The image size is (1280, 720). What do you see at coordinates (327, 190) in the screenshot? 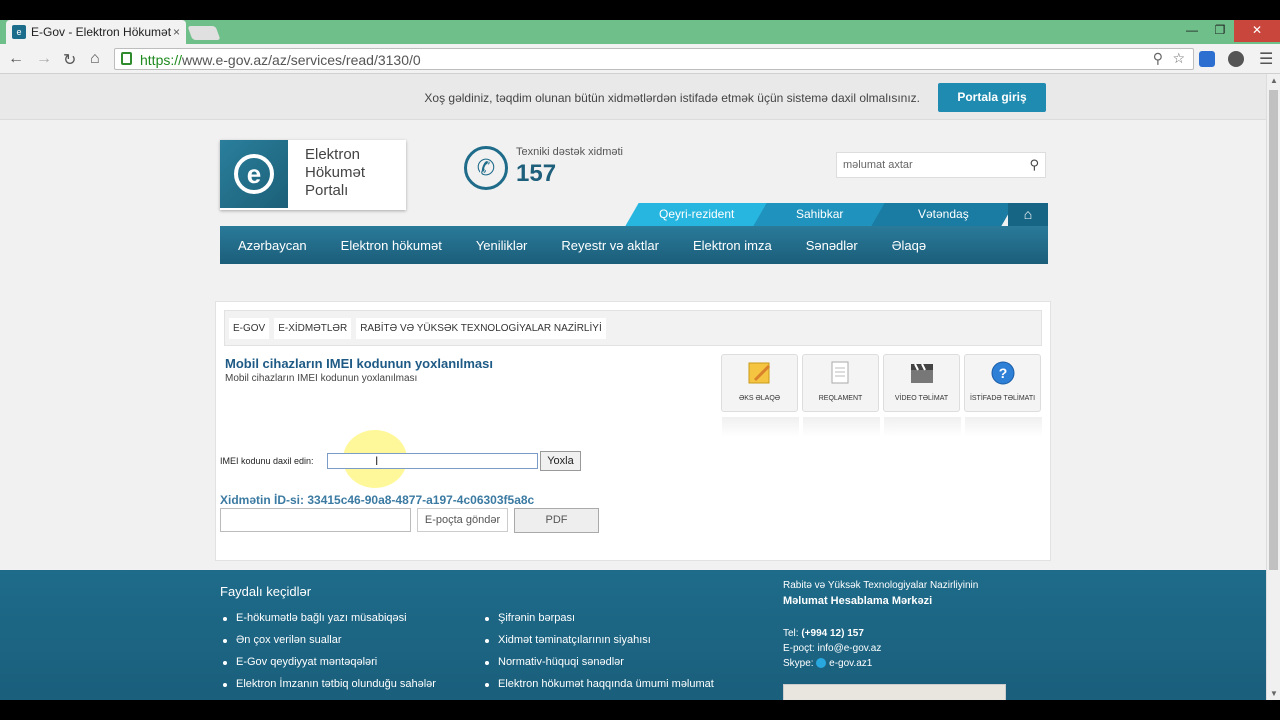
I see `logo-line-3: Portalı` at bounding box center [327, 190].